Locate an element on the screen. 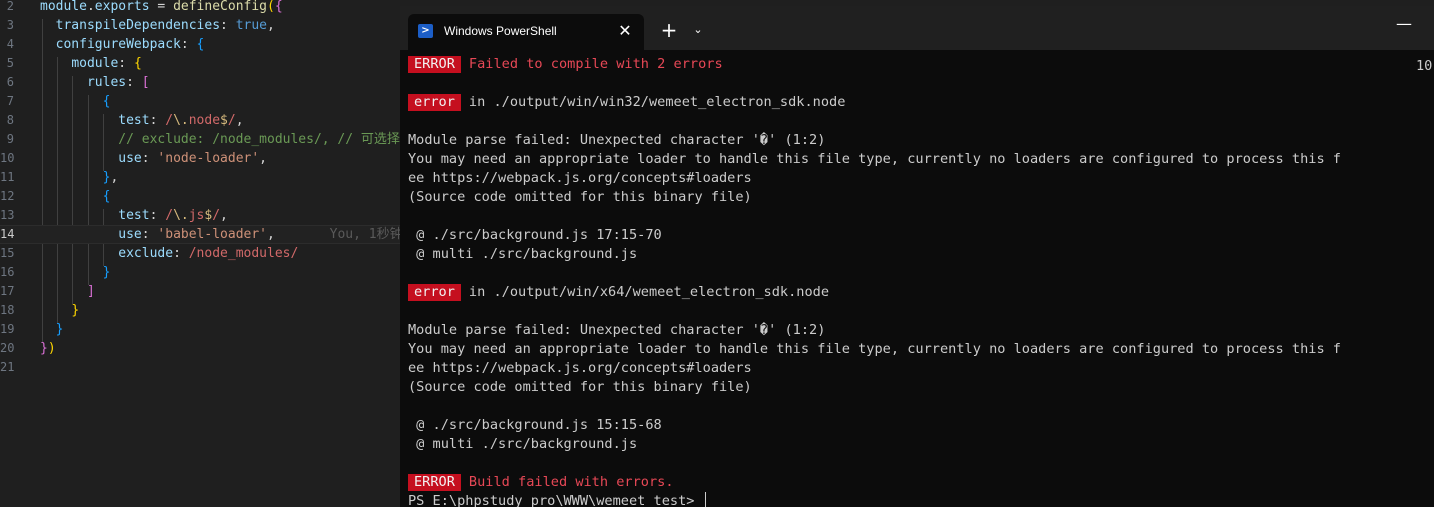 The width and height of the screenshot is (1434, 507). code-text: test: /\.js$/, is located at coordinates (134, 215).